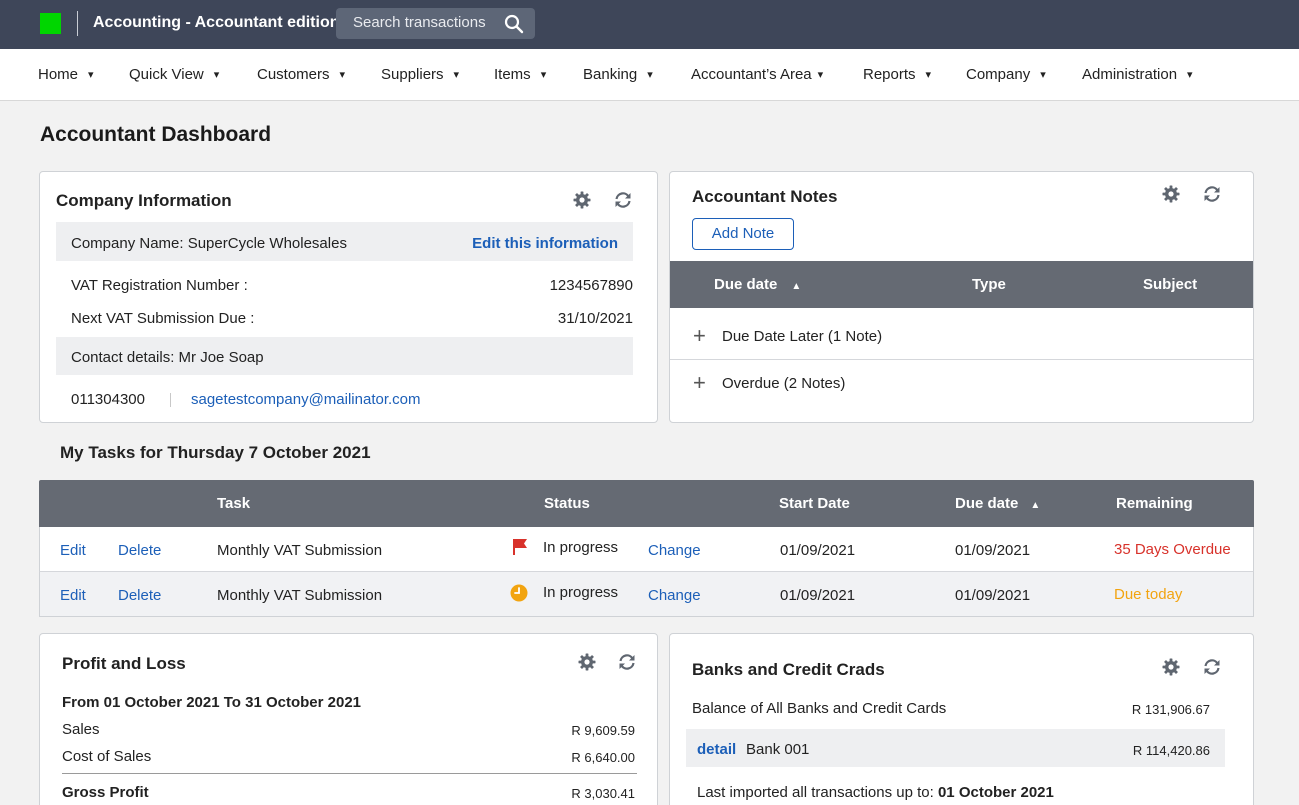  What do you see at coordinates (1172, 549) in the screenshot?
I see `task-remaining: 35 Days Overdue` at bounding box center [1172, 549].